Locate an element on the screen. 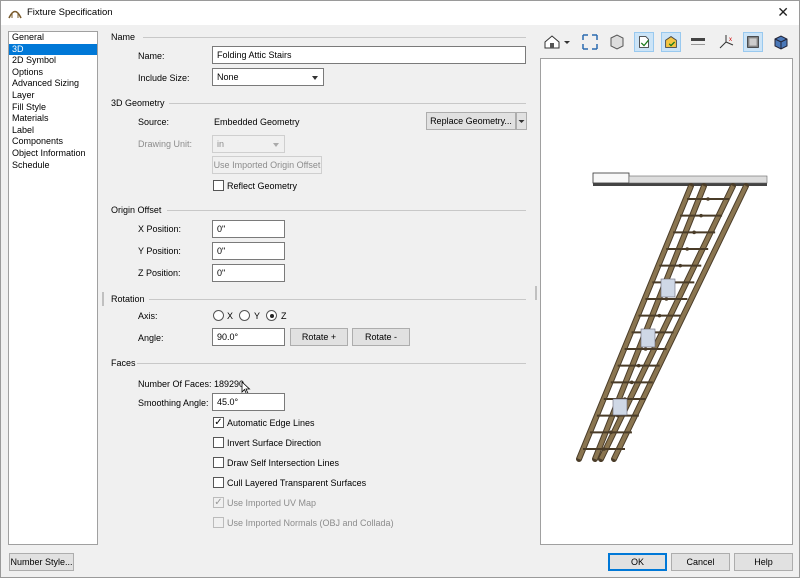  section-faces-heading: Faces is located at coordinates (123, 363).